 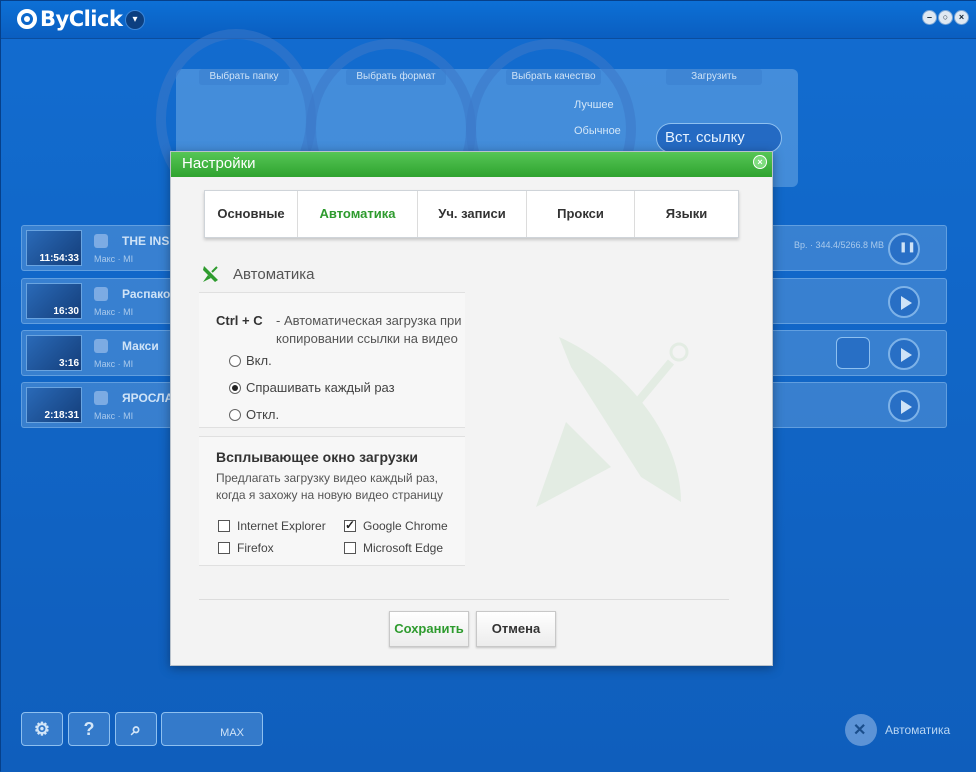 I want to click on download-progress-text: Вр. · 344.4/5266.8 MB, so click(x=839, y=245).